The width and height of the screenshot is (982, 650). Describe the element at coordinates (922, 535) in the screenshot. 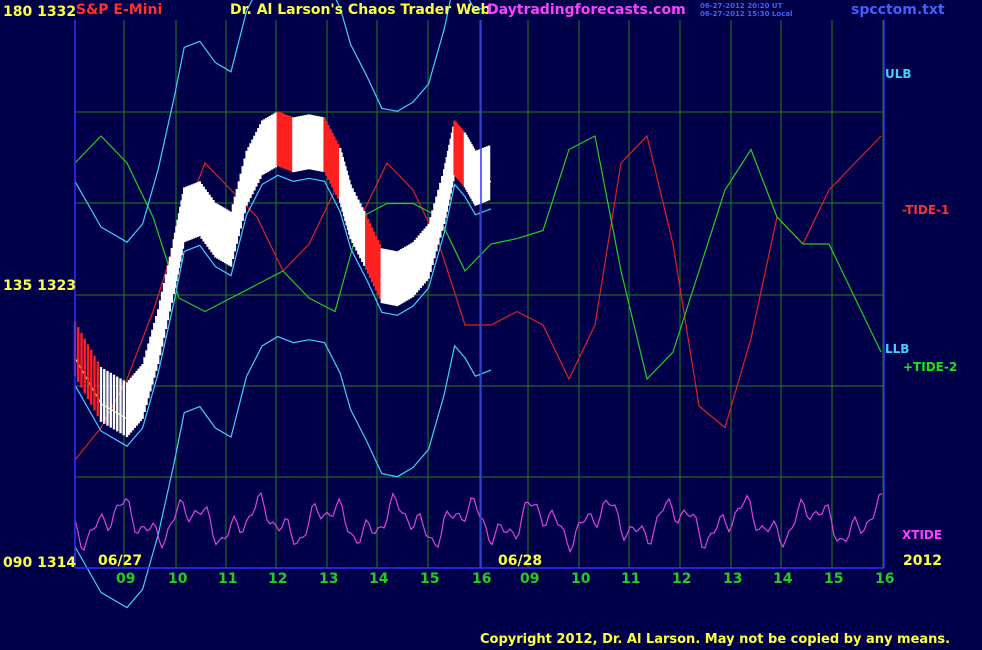

I see `xtide-label: XTIDE` at that location.